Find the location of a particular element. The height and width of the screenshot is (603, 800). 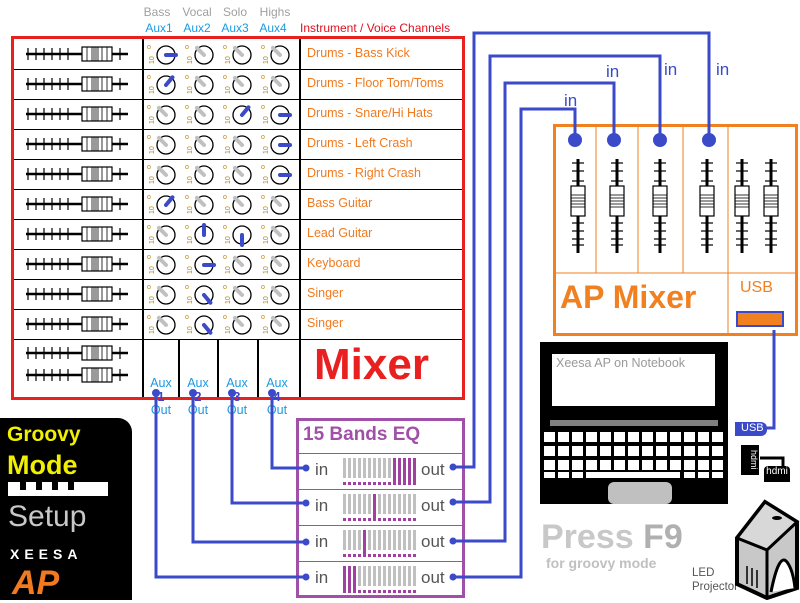

projector-label-line1: LED is located at coordinates (703, 573).